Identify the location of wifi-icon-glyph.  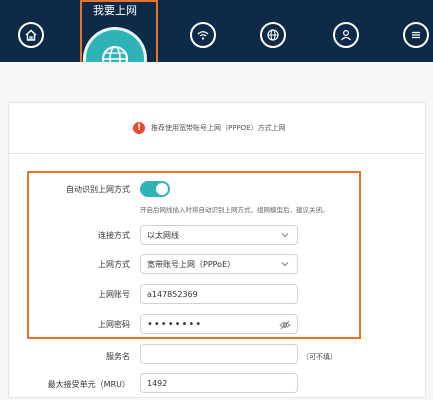
(203, 35).